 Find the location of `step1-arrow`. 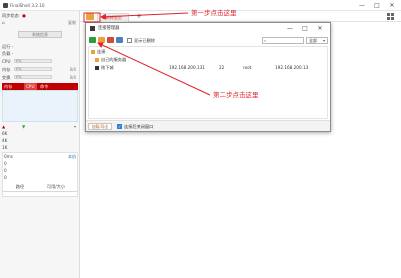

step1-arrow is located at coordinates (144, 16).